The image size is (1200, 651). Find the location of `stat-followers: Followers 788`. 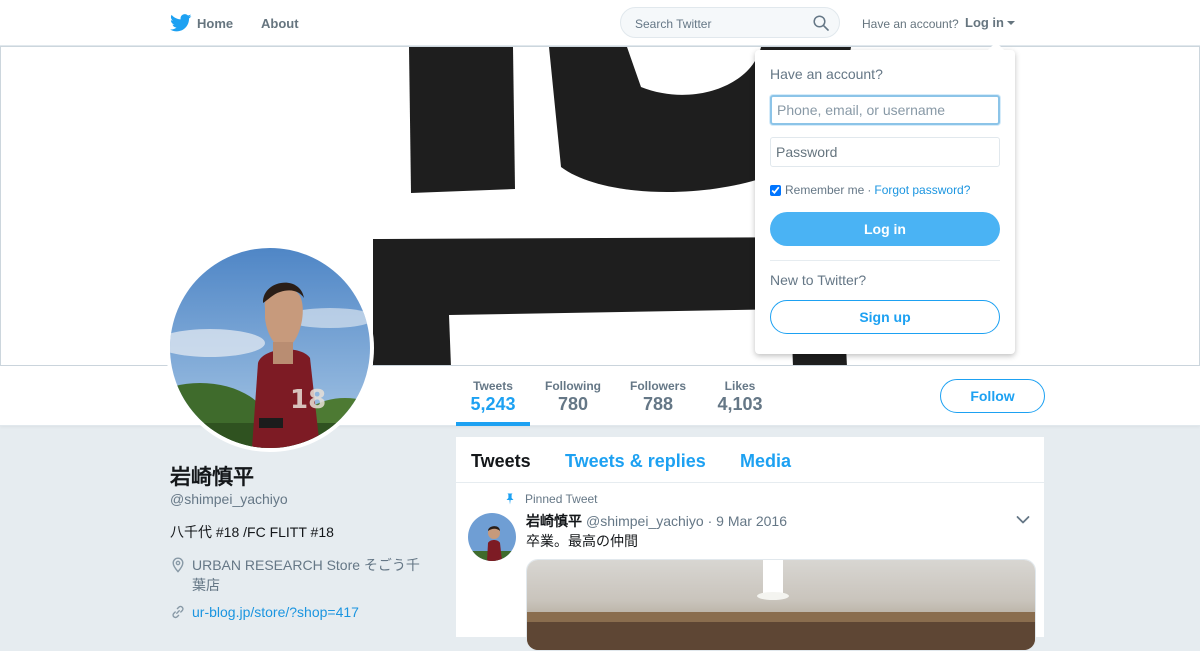

stat-followers: Followers 788 is located at coordinates (658, 396).